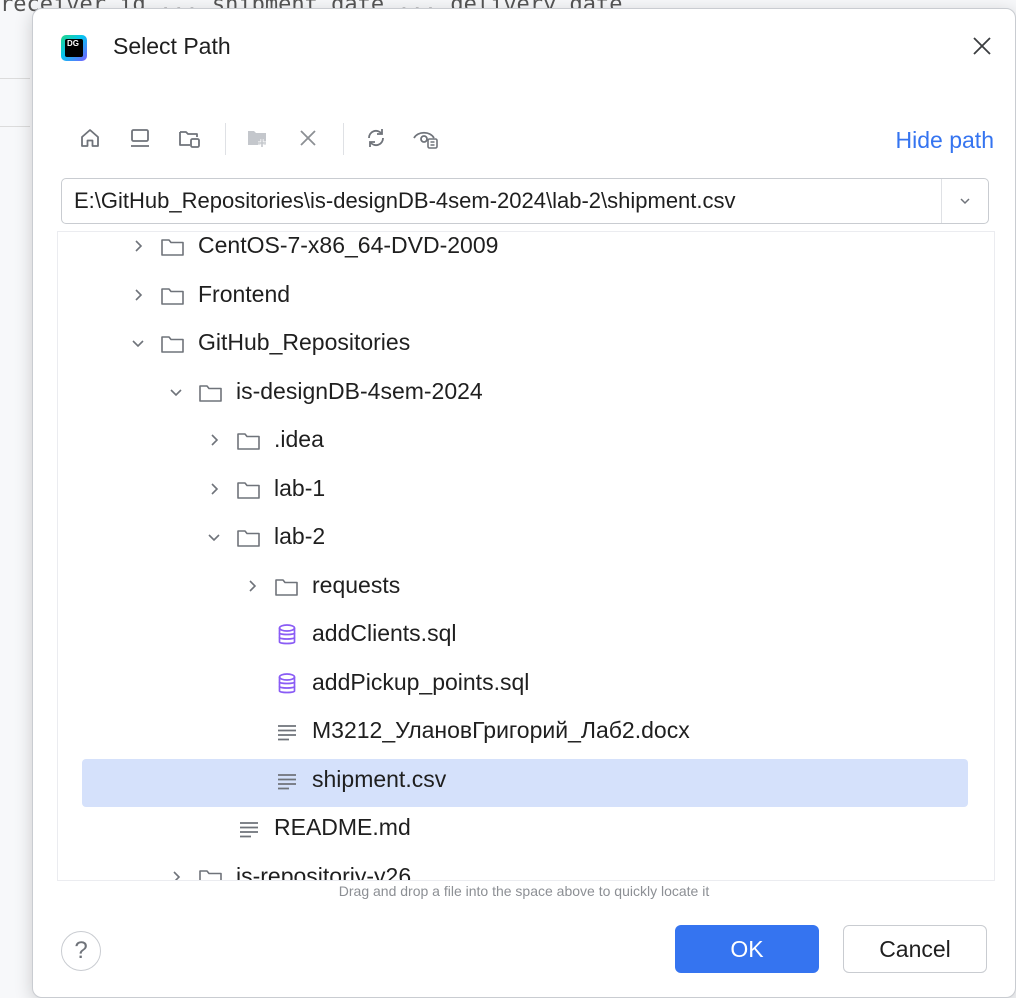 The height and width of the screenshot is (998, 1016). What do you see at coordinates (513, 250) in the screenshot?
I see `tree-folder-row: CentOS-7-x86_64-DVD-2009` at bounding box center [513, 250].